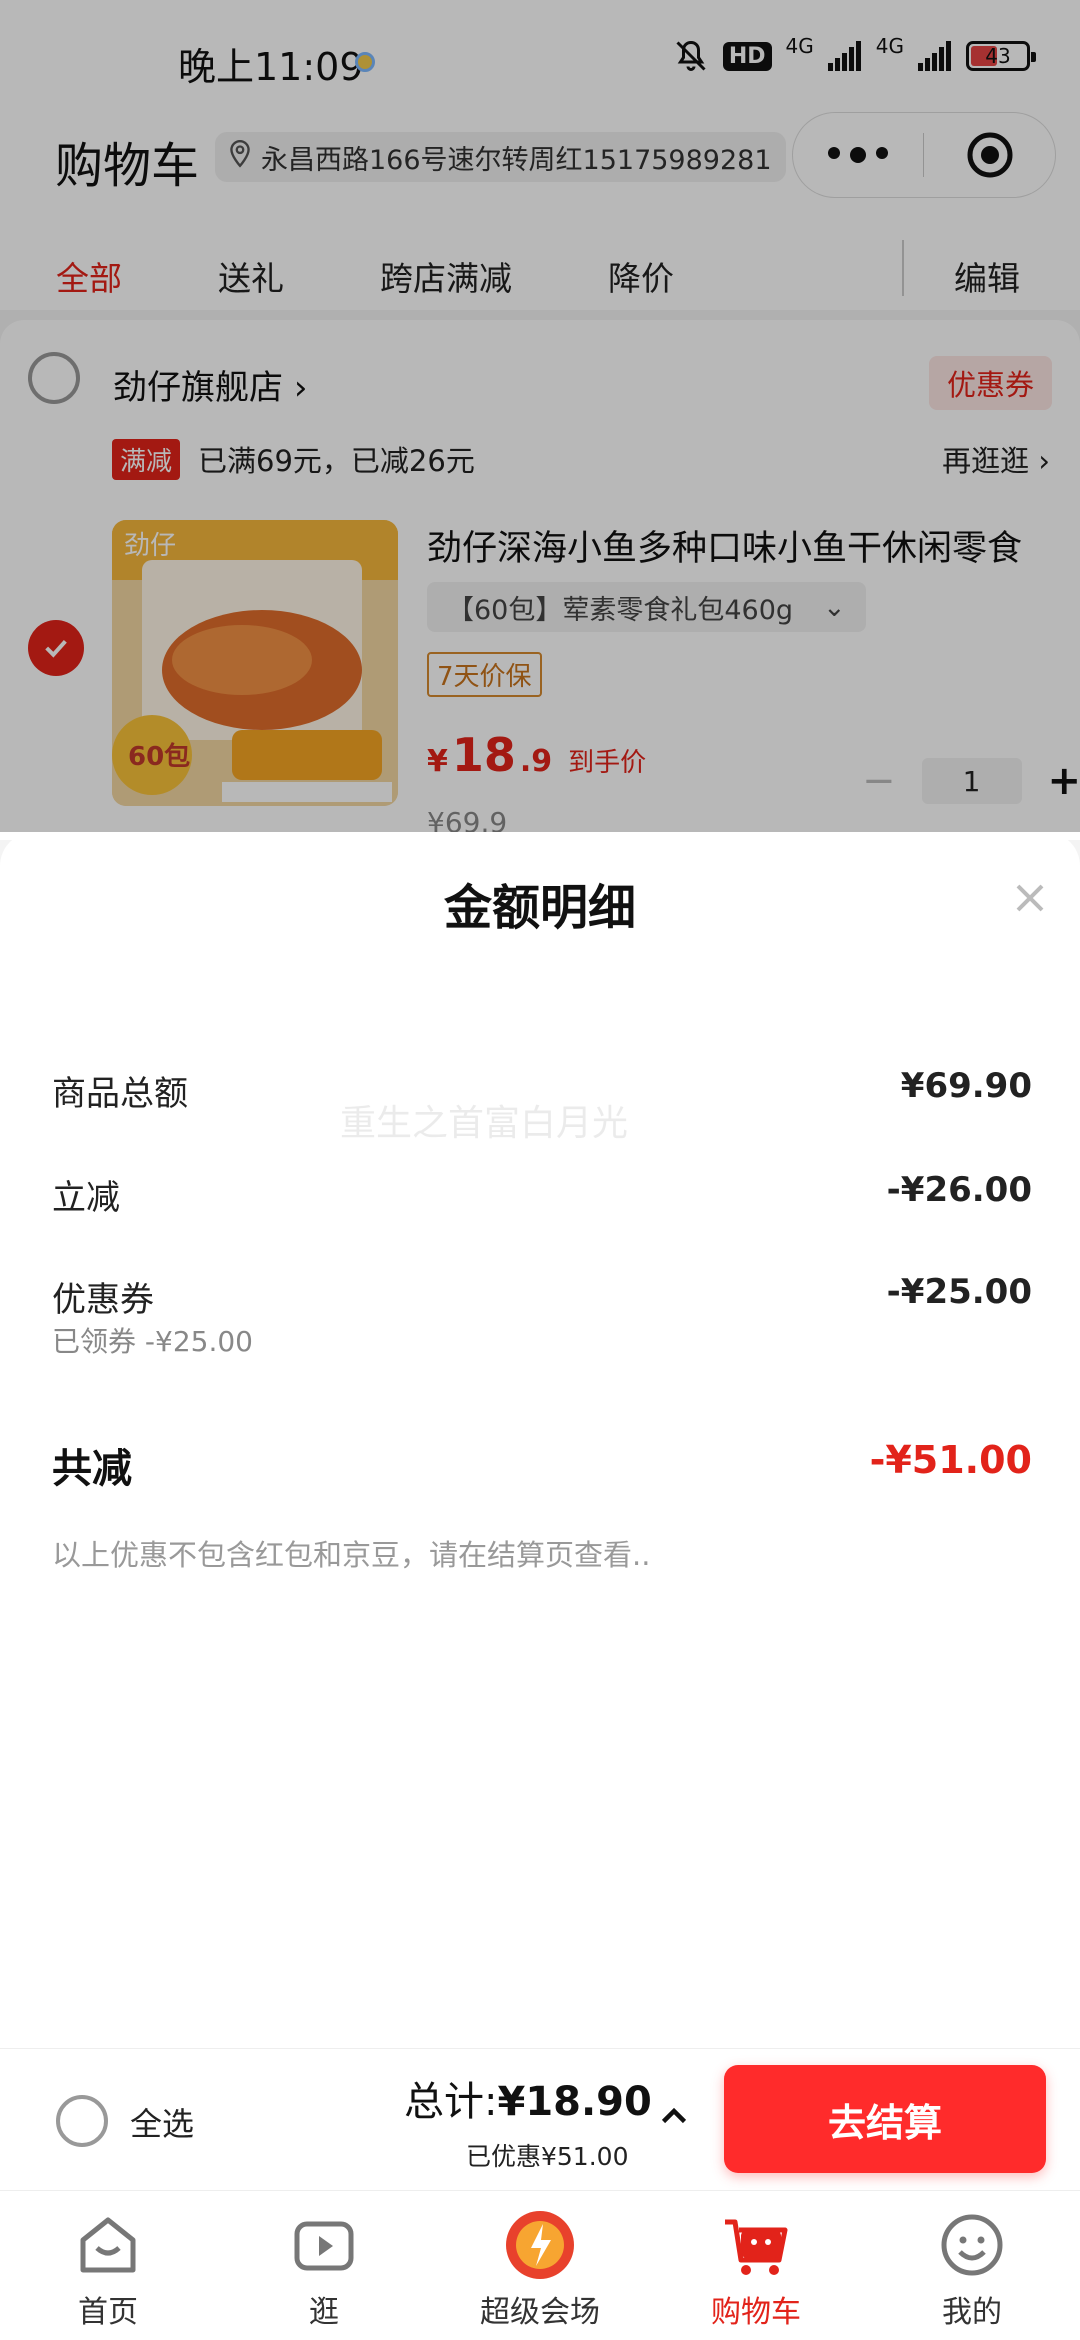 The width and height of the screenshot is (1080, 2340). What do you see at coordinates (959, 1292) in the screenshot?
I see `coupon-value: -¥25.00` at bounding box center [959, 1292].